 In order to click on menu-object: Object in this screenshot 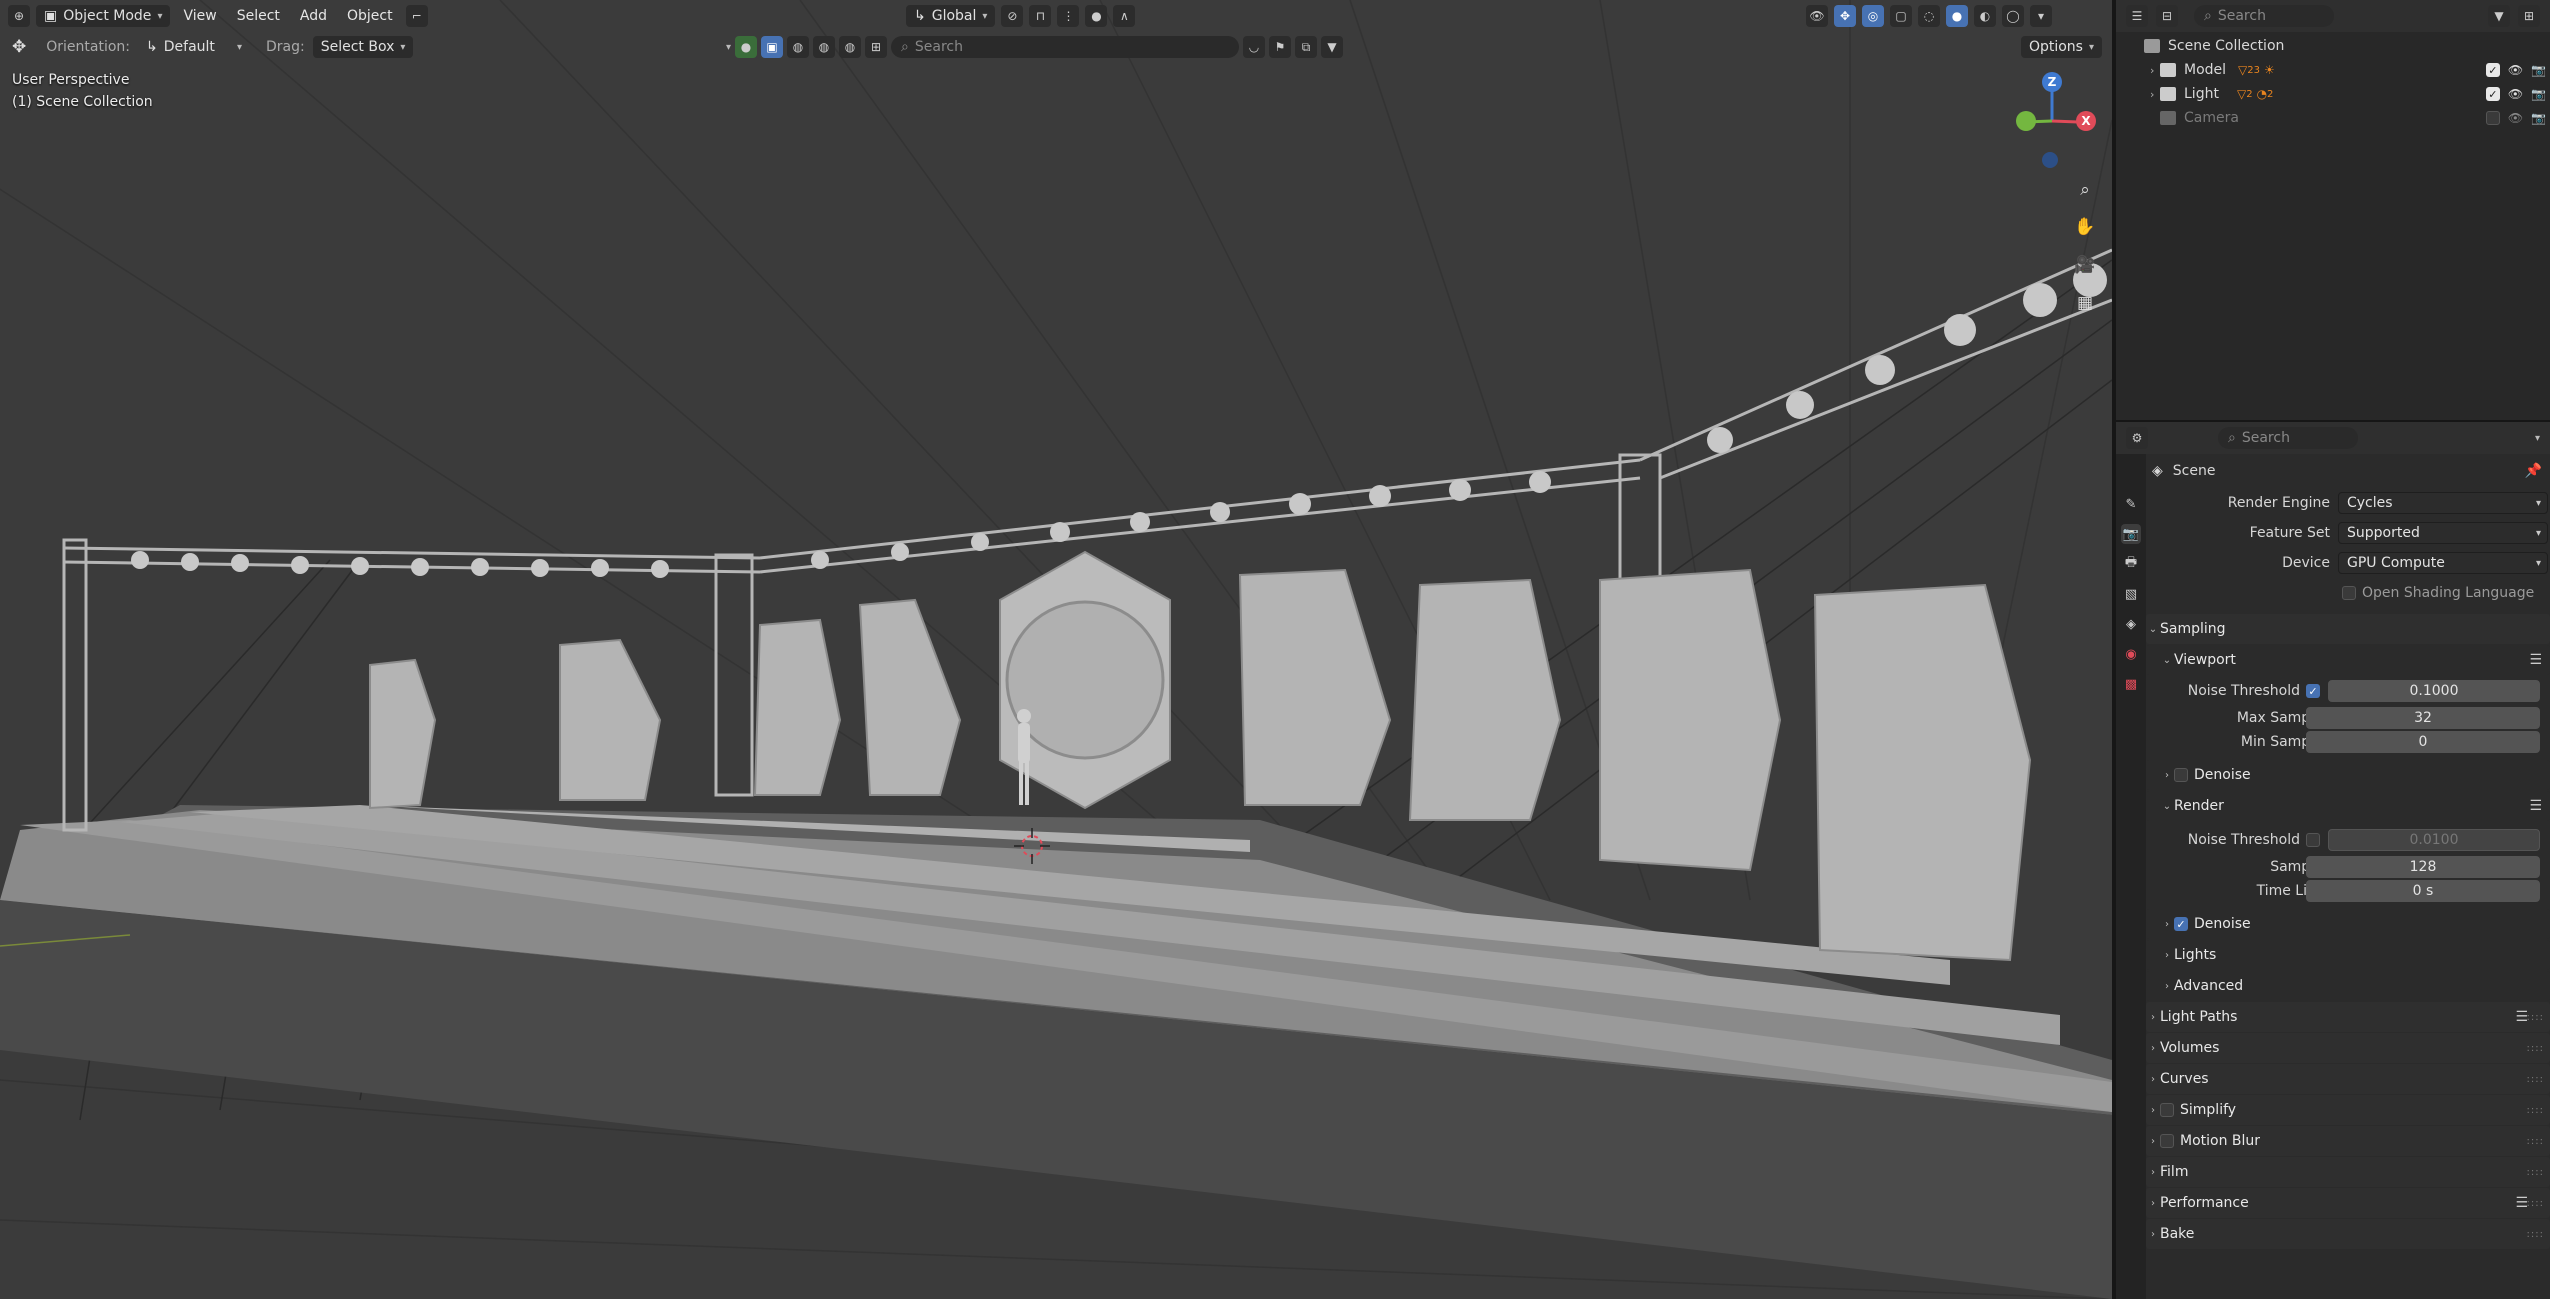, I will do `click(370, 16)`.